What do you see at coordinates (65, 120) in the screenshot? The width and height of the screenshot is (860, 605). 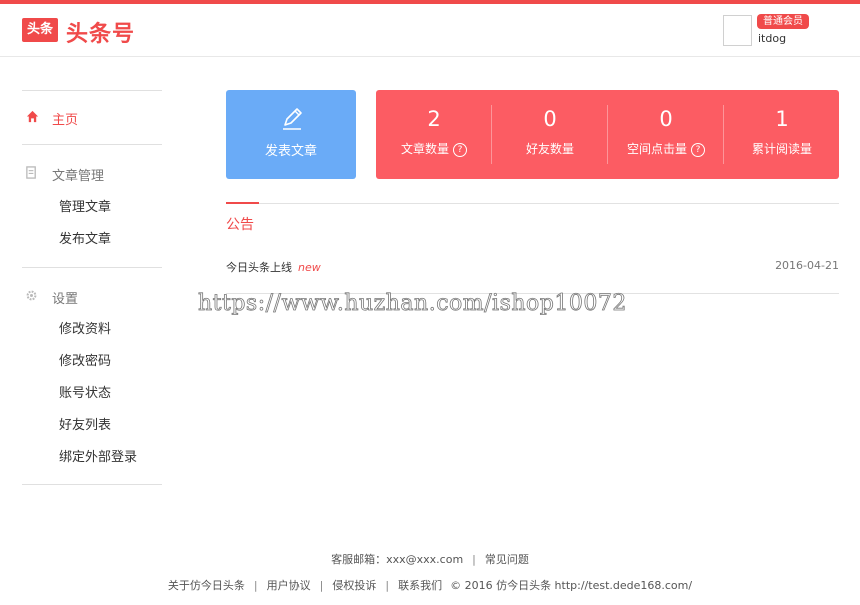 I see `sidebar-item-label: 主页` at bounding box center [65, 120].